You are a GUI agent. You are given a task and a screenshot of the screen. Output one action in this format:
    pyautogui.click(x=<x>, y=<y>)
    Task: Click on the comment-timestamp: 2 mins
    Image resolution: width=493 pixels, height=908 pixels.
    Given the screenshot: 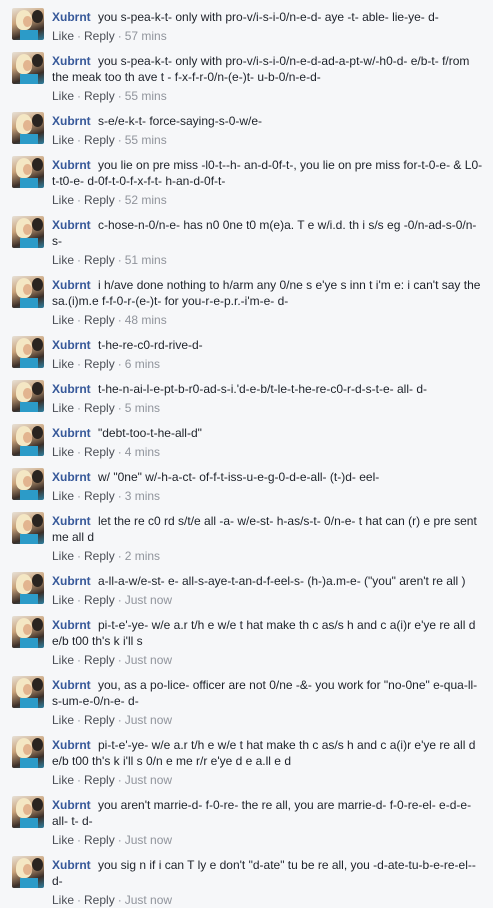 What is the action you would take?
    pyautogui.click(x=142, y=556)
    